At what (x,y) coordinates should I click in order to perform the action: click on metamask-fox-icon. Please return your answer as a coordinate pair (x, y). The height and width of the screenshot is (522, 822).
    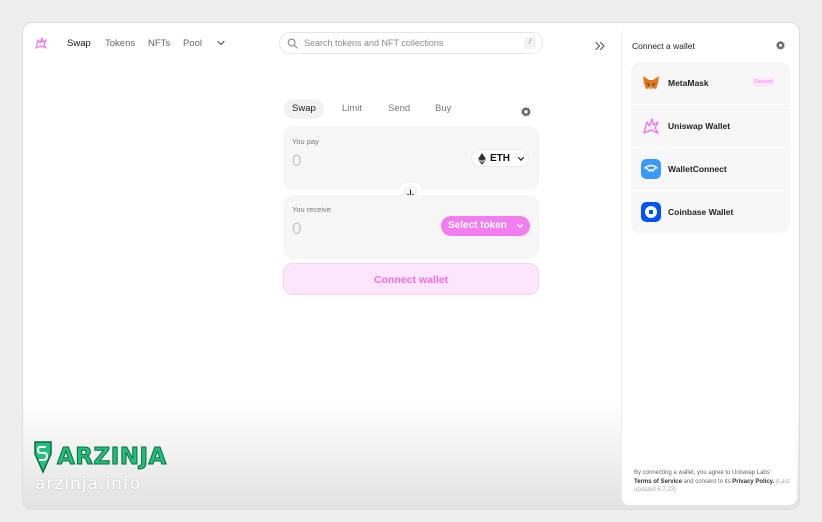
    Looking at the image, I should click on (651, 82).